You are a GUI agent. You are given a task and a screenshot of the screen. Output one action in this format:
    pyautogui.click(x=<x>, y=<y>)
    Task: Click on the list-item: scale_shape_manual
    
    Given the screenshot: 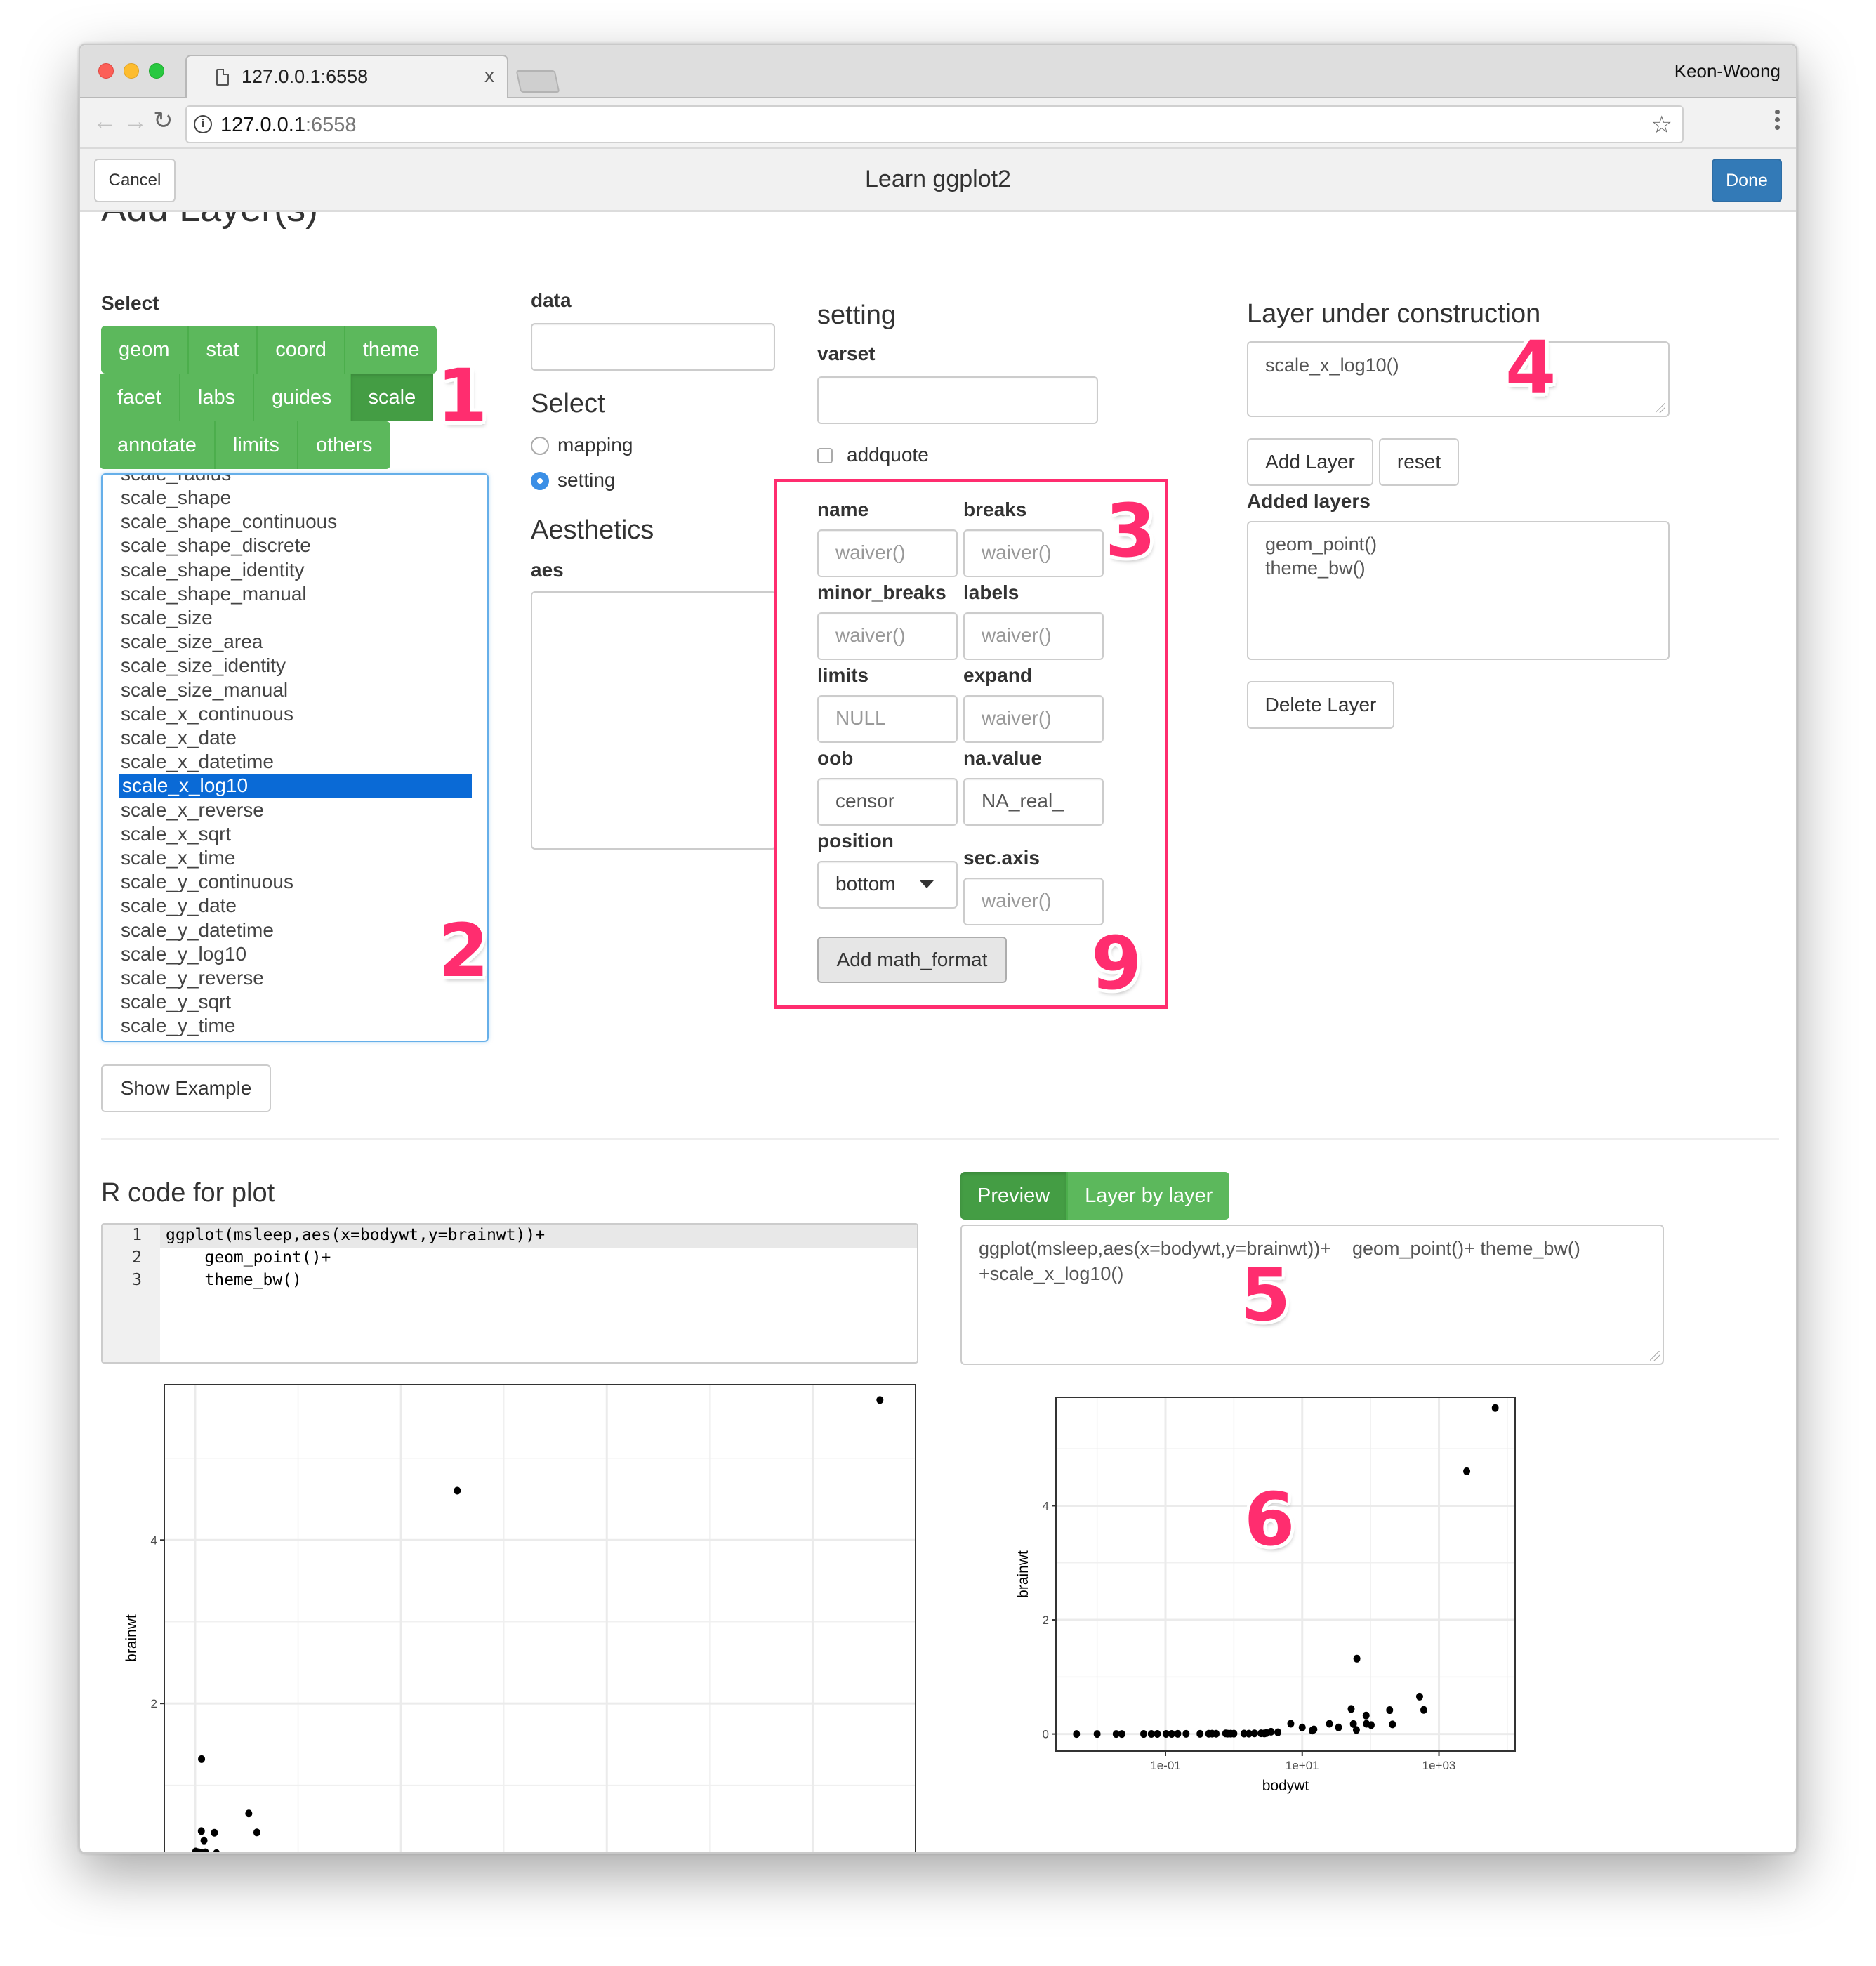 What is the action you would take?
    pyautogui.click(x=214, y=594)
    